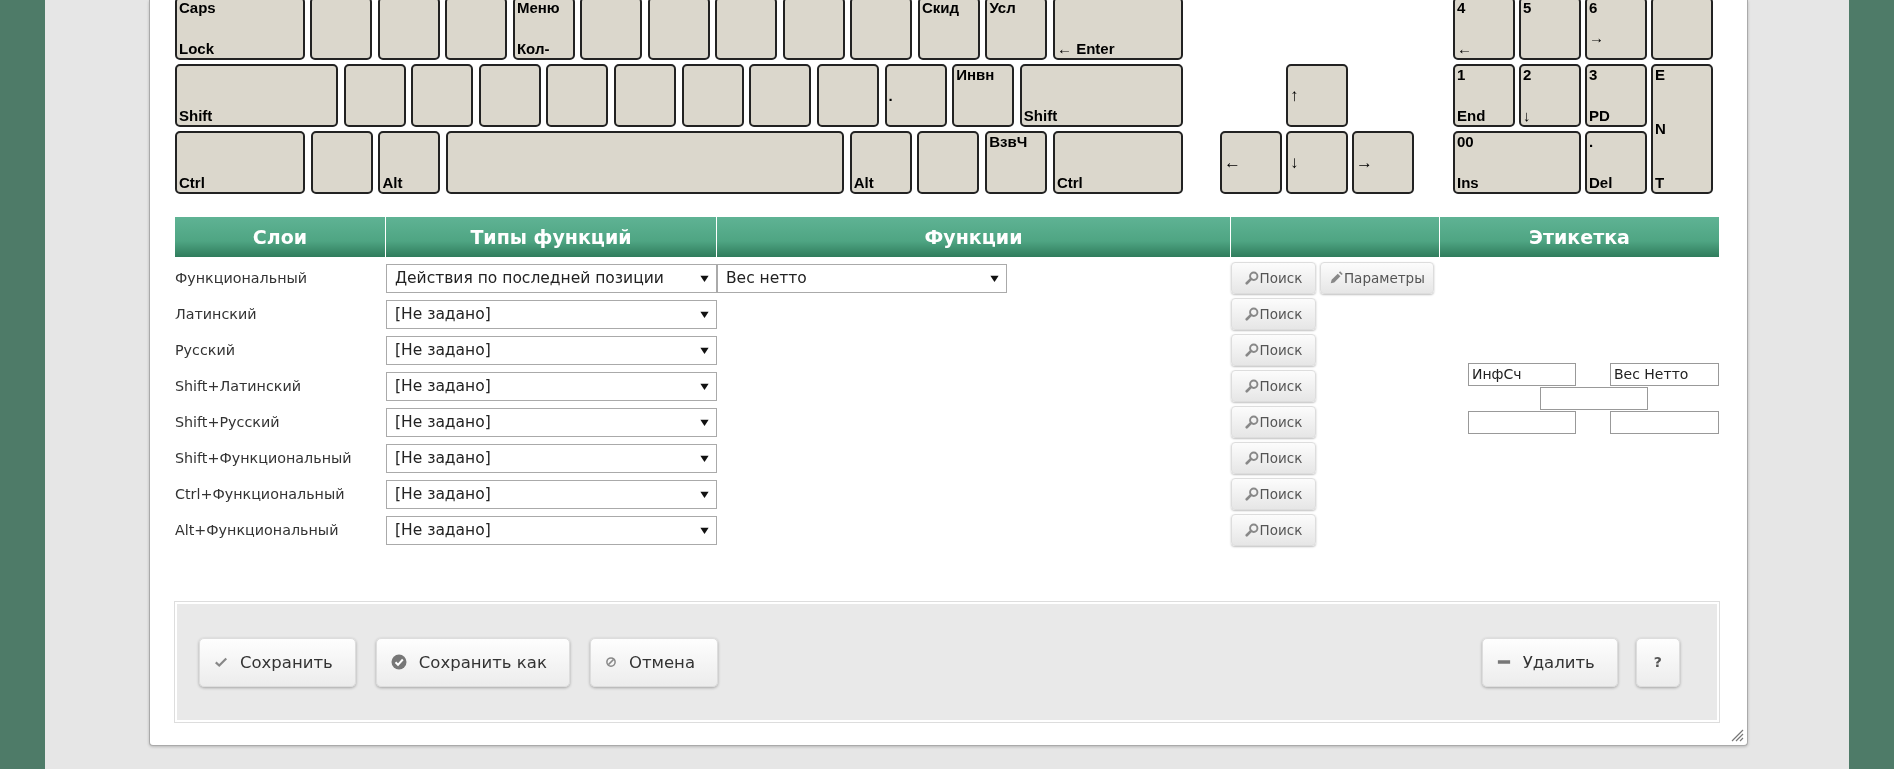 Image resolution: width=1894 pixels, height=769 pixels. What do you see at coordinates (1521, 374) in the screenshot?
I see `label-field: ИнфСч` at bounding box center [1521, 374].